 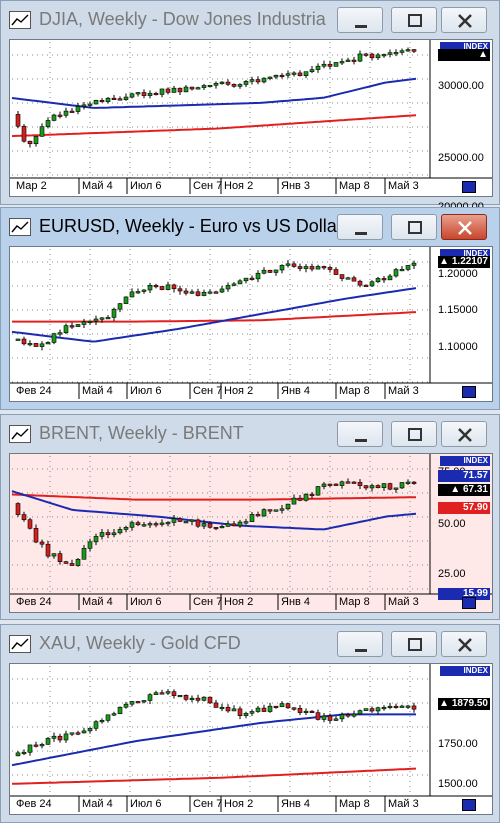 What do you see at coordinates (239, 804) in the screenshot?
I see `x-tick-label: Ноя 2` at bounding box center [239, 804].